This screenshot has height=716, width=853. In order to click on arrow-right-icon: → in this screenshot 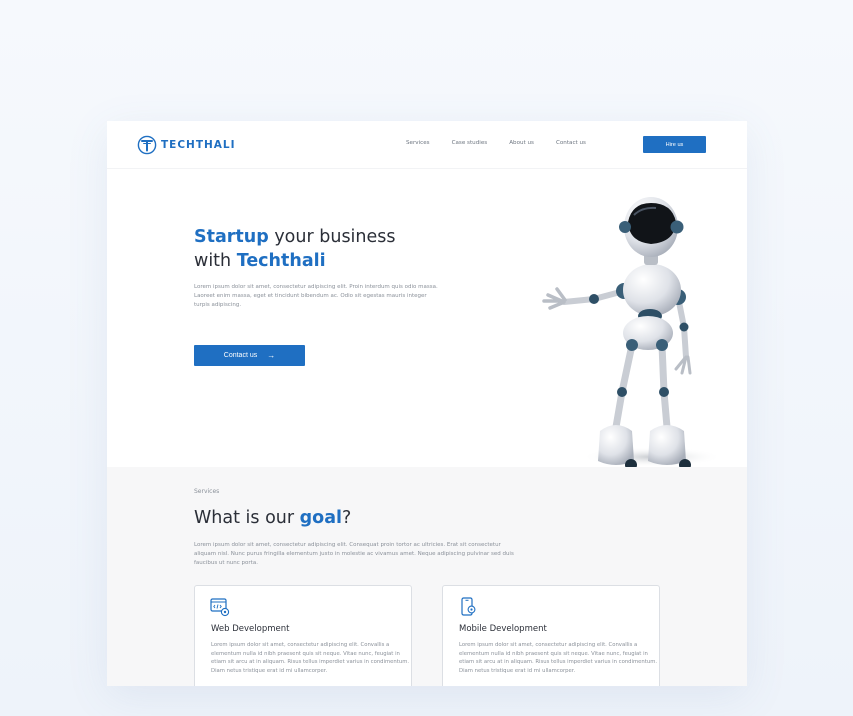, I will do `click(271, 355)`.